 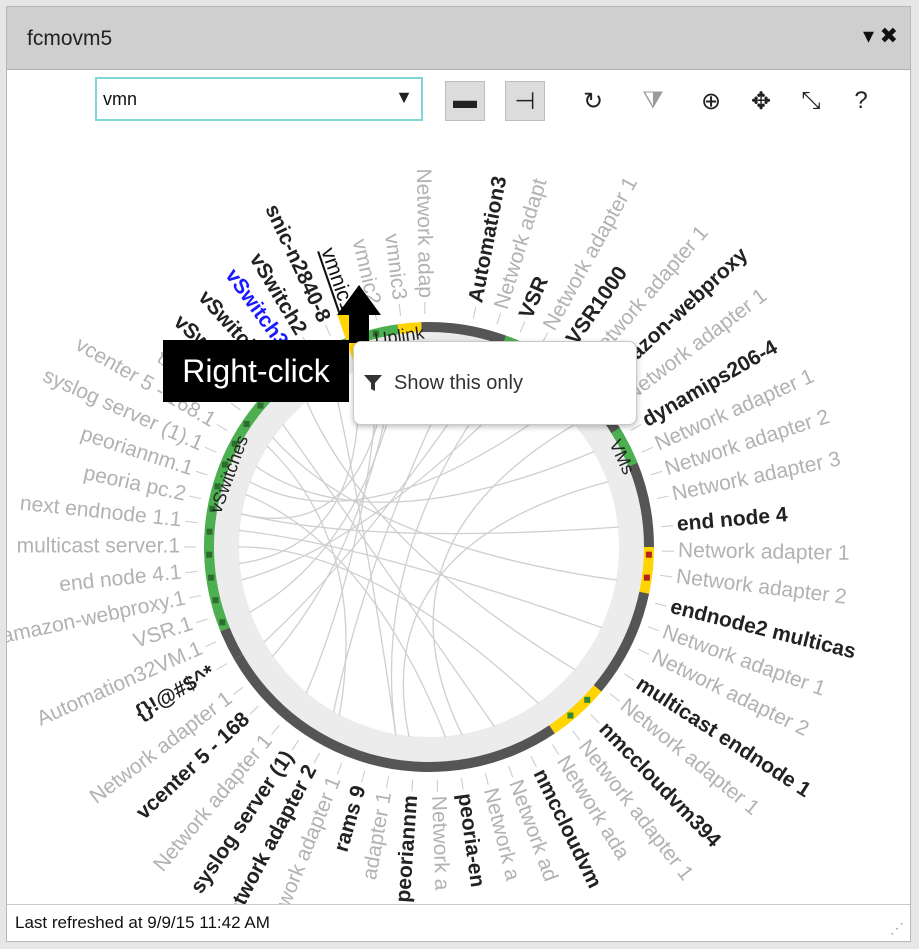 I want to click on menu-item-show-this-only: Show this only, so click(x=443, y=383).